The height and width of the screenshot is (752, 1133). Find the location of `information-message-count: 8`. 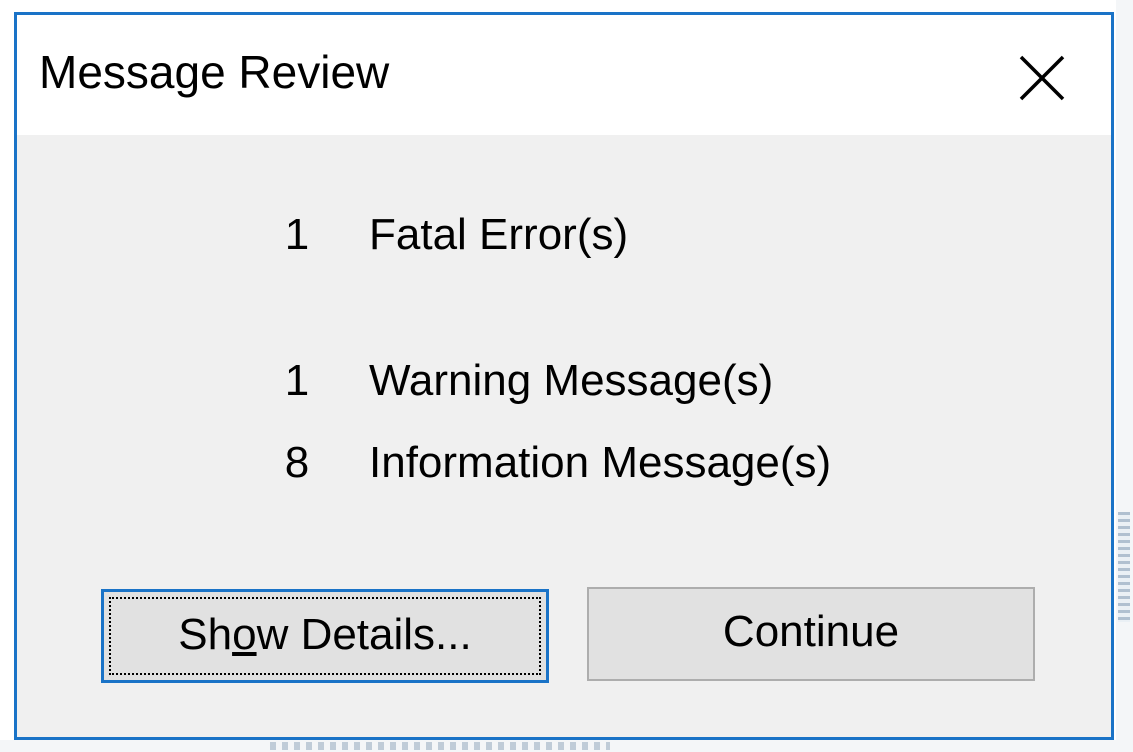

information-message-count: 8 is located at coordinates (297, 462).